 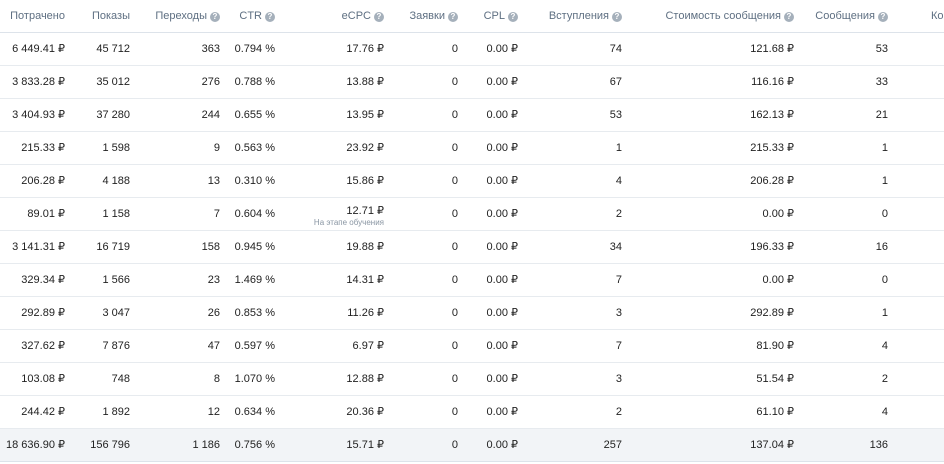 I want to click on column-header-spent: Потрачено, so click(x=34, y=16).